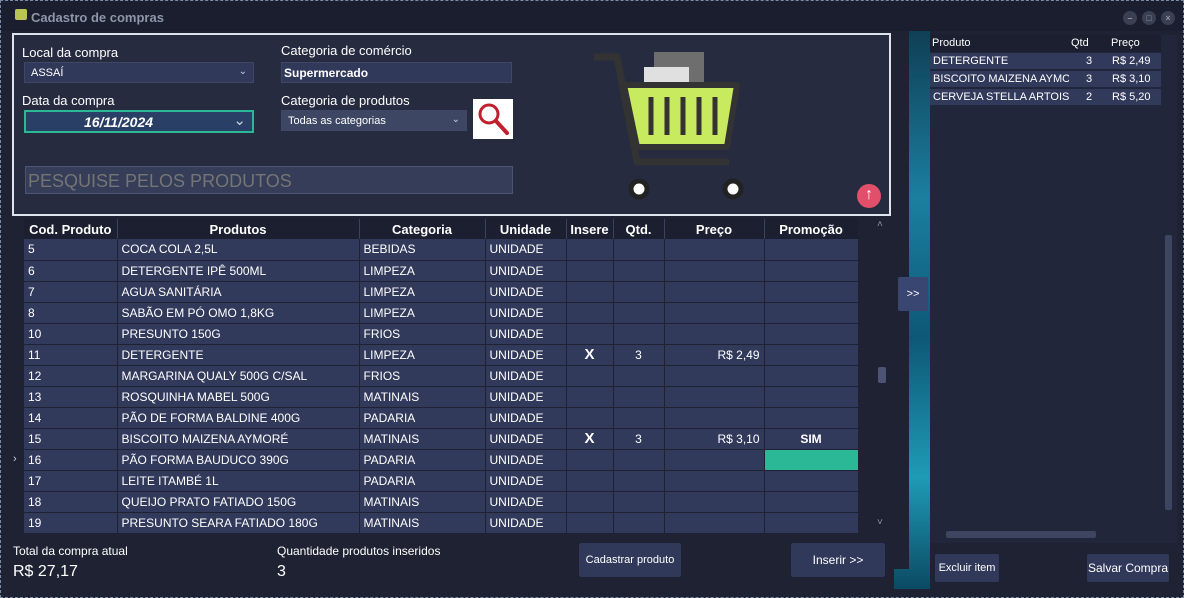 Image resolution: width=1184 pixels, height=598 pixels. I want to click on table-row-selected: 16 PÃO FORMA BAUDUCO 390G PADARIA UNIDADE, so click(441, 460).